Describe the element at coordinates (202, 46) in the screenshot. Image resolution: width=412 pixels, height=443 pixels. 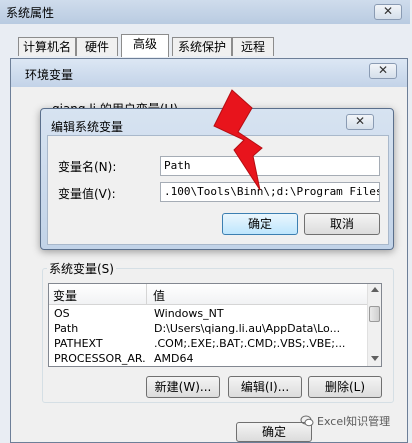
I see `tab-system-protection: 系统保护` at that location.